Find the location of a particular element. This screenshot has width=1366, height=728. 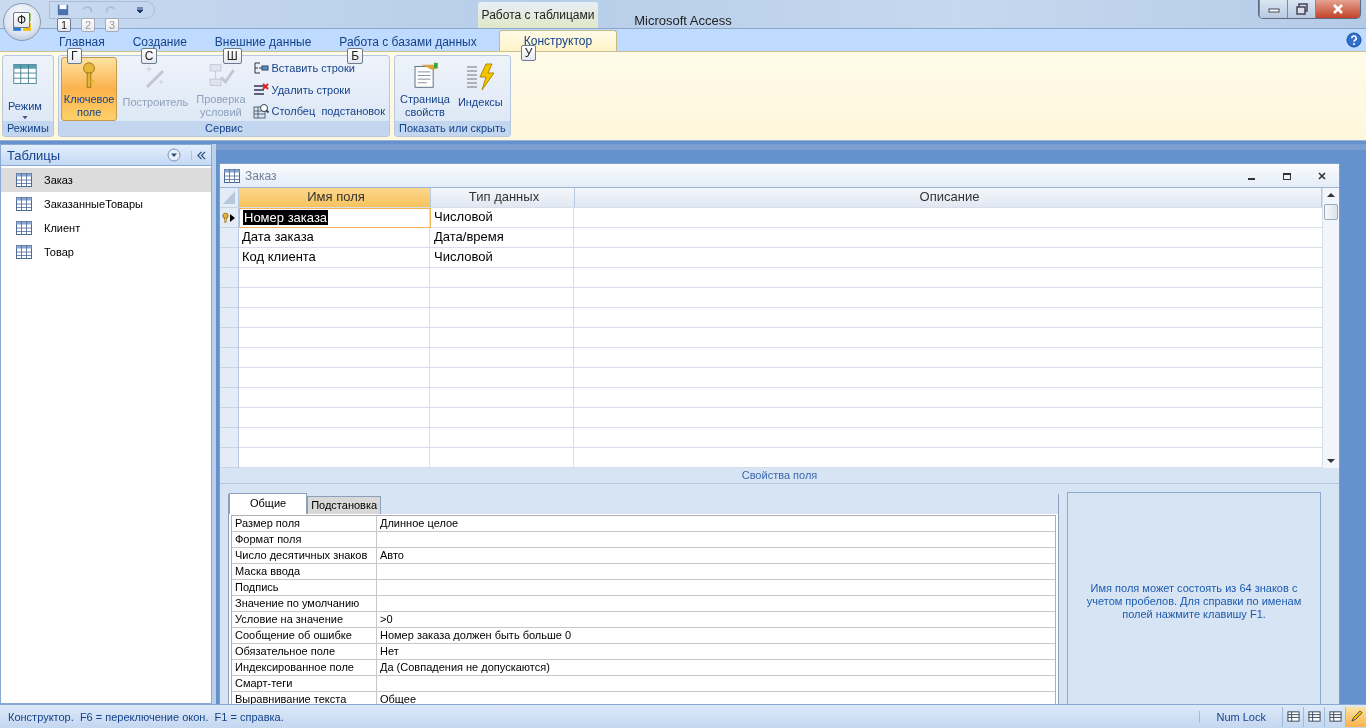

ribbon-button: Столбец подстановок is located at coordinates (318, 111).